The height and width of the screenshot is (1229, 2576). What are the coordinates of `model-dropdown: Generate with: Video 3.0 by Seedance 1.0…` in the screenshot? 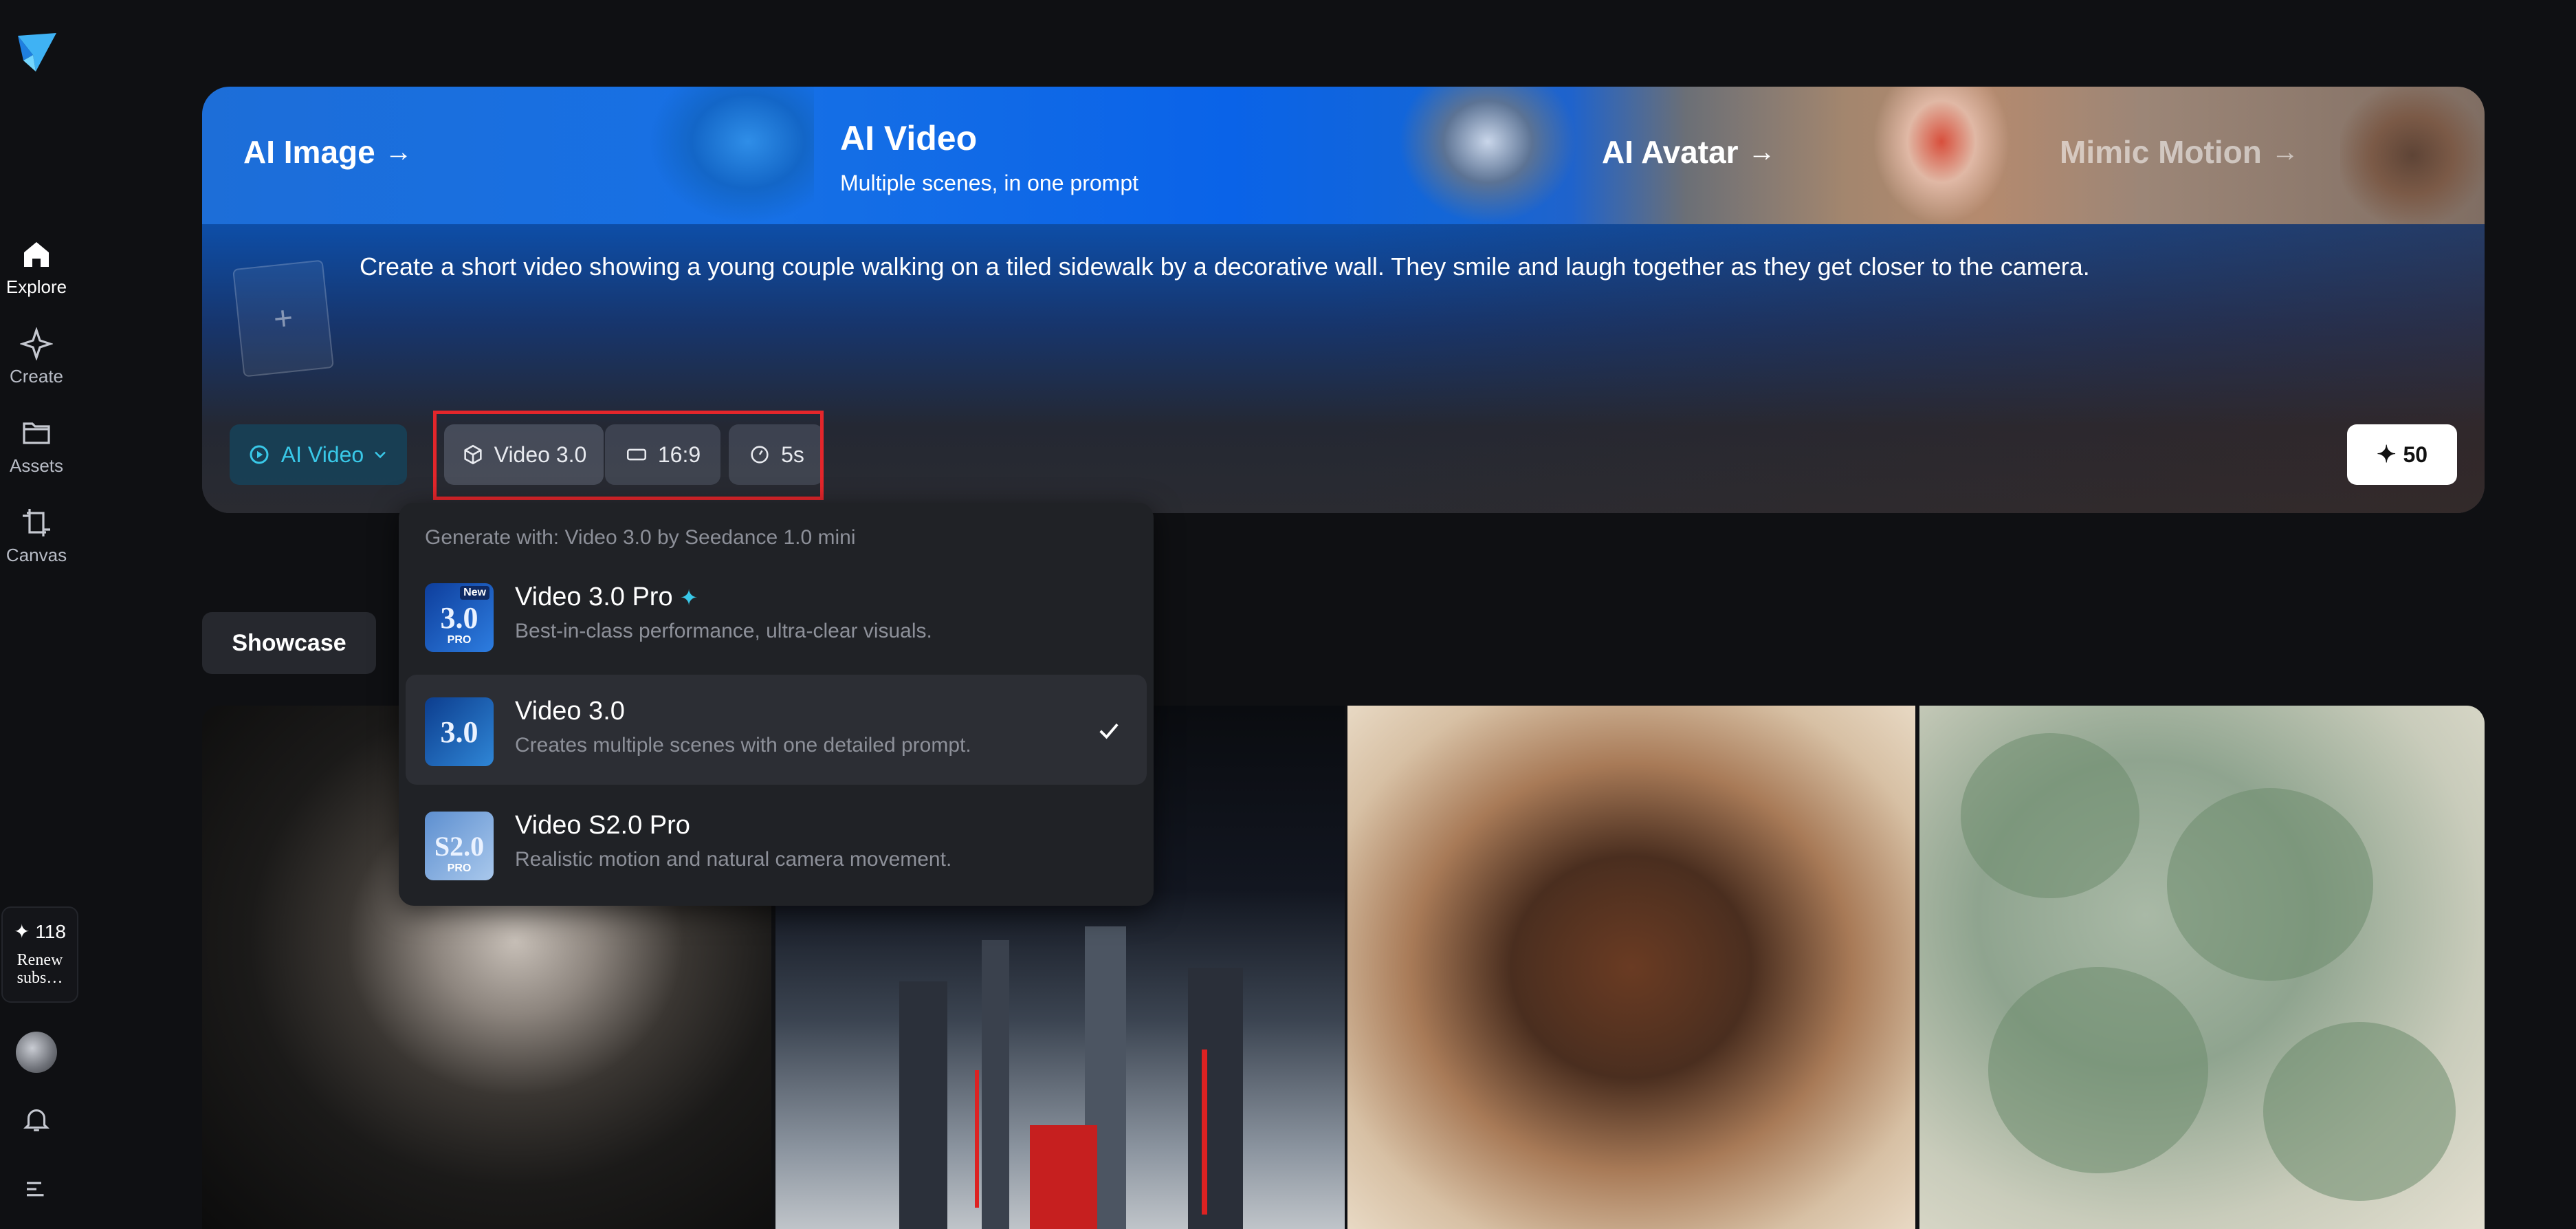 It's located at (776, 704).